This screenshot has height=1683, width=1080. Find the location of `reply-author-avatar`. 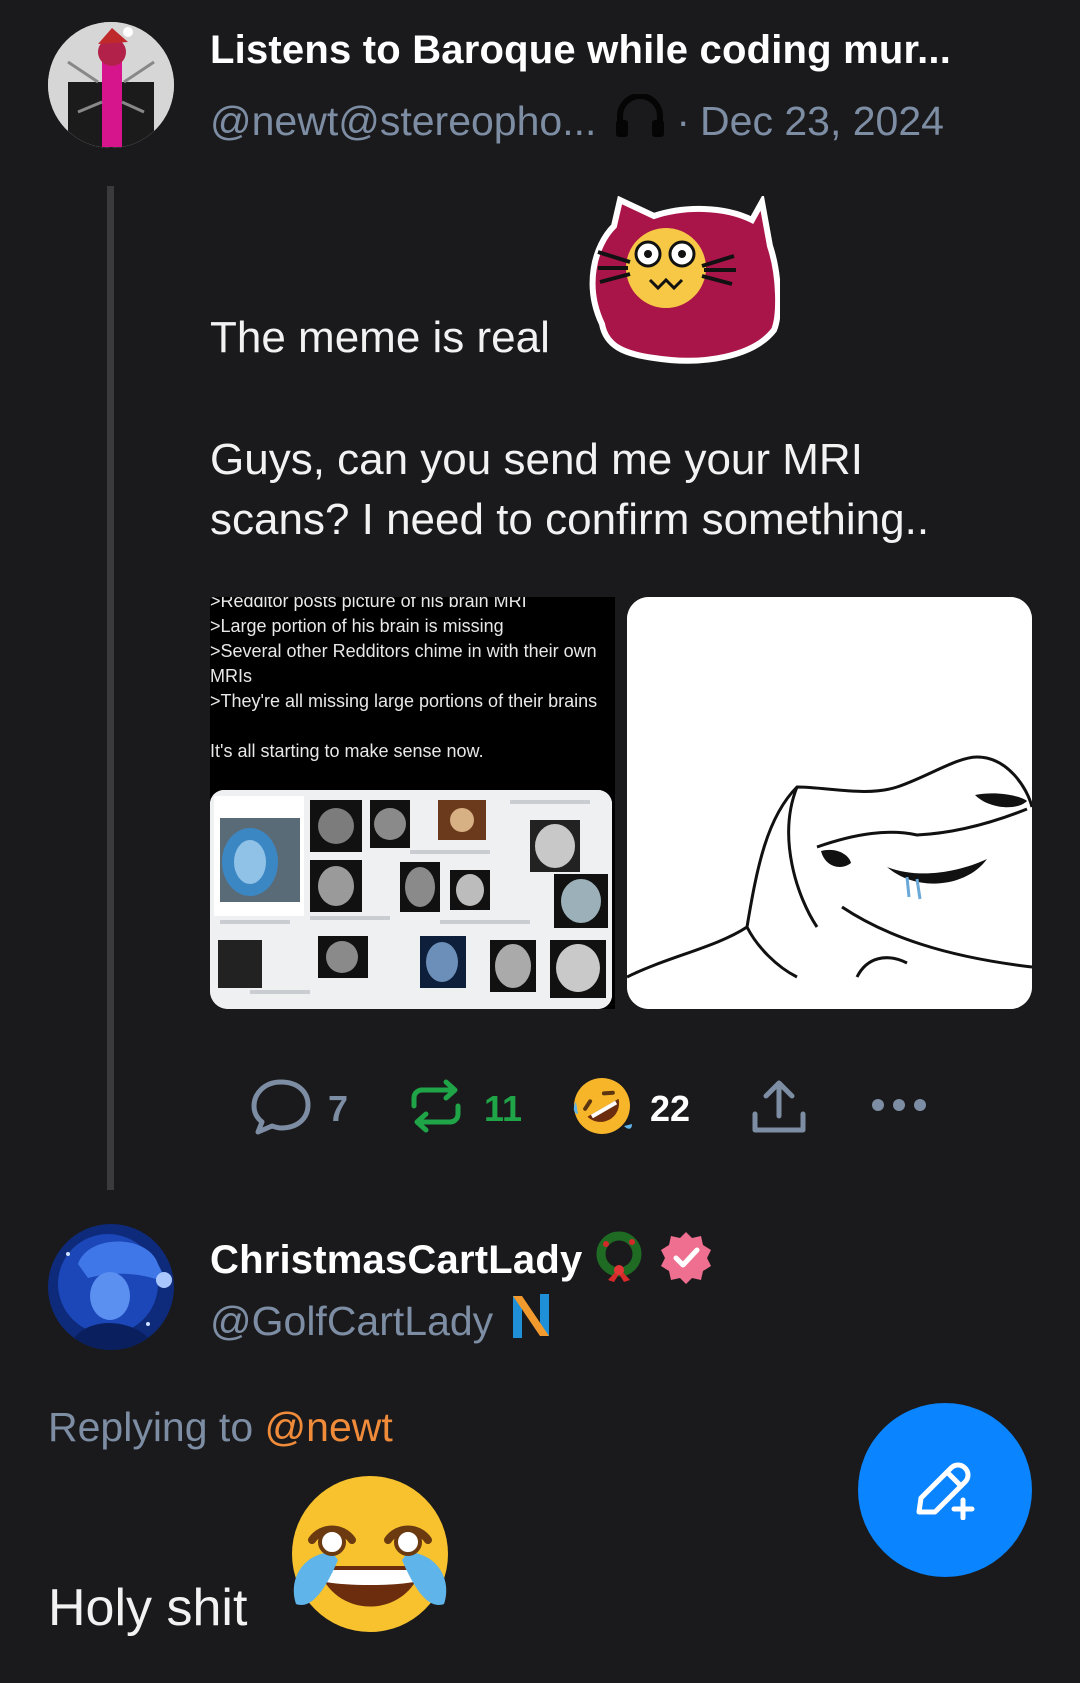

reply-author-avatar is located at coordinates (111, 1287).